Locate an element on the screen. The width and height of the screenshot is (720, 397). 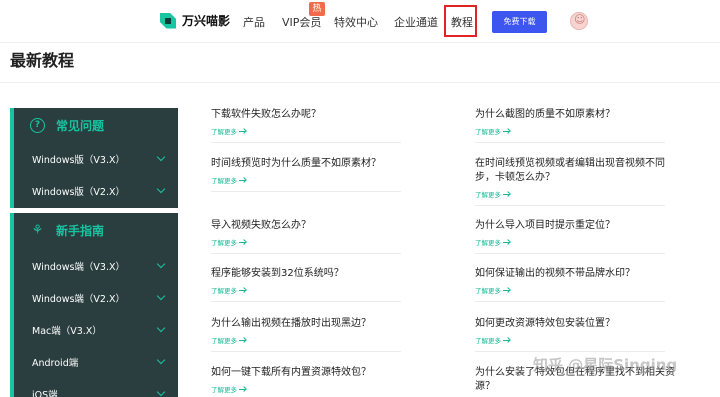
article-item: 如何一键下载所有内置资源特效包？ 了解更多 is located at coordinates (311, 380).